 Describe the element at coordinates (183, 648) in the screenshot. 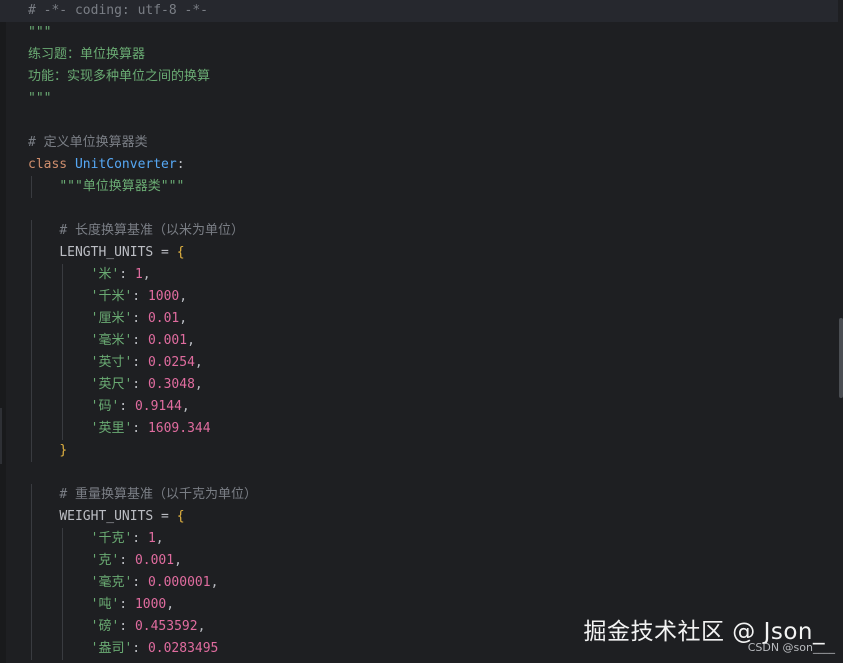

I see `code-token: 0.0283495` at that location.